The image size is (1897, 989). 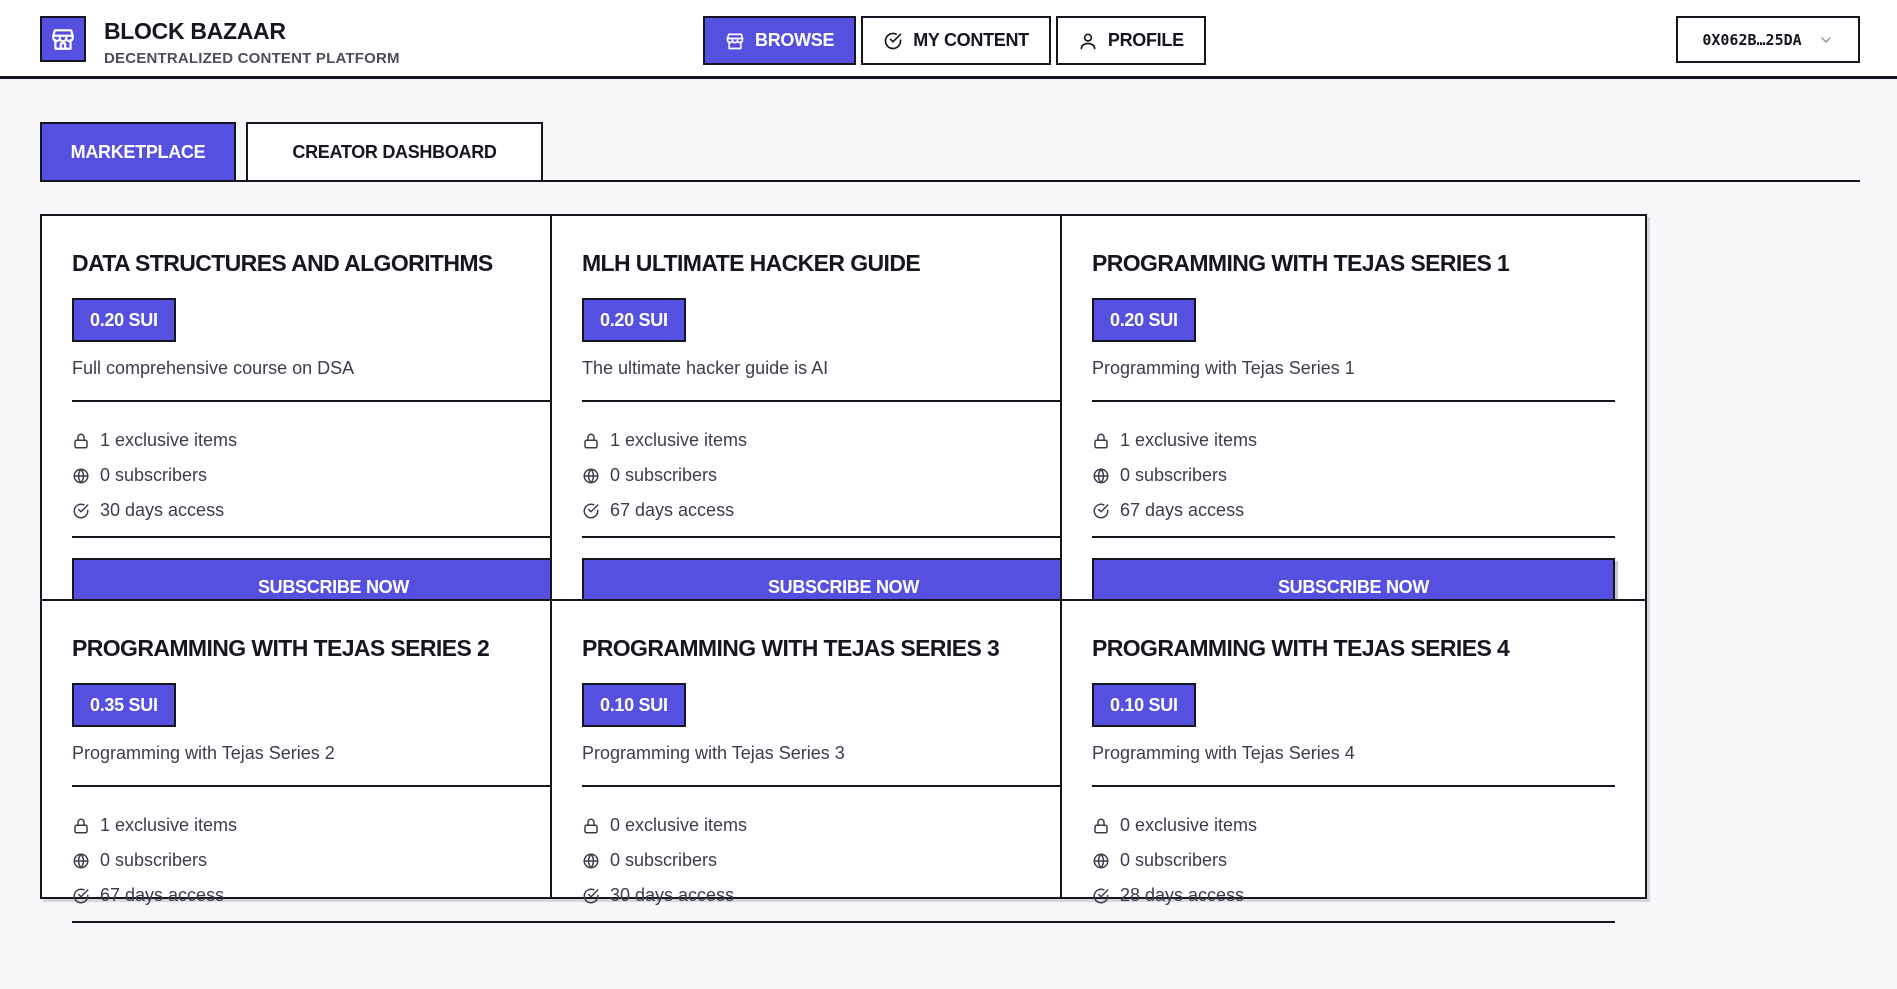 I want to click on nav-my-content-label: MY CONTENT, so click(x=971, y=40).